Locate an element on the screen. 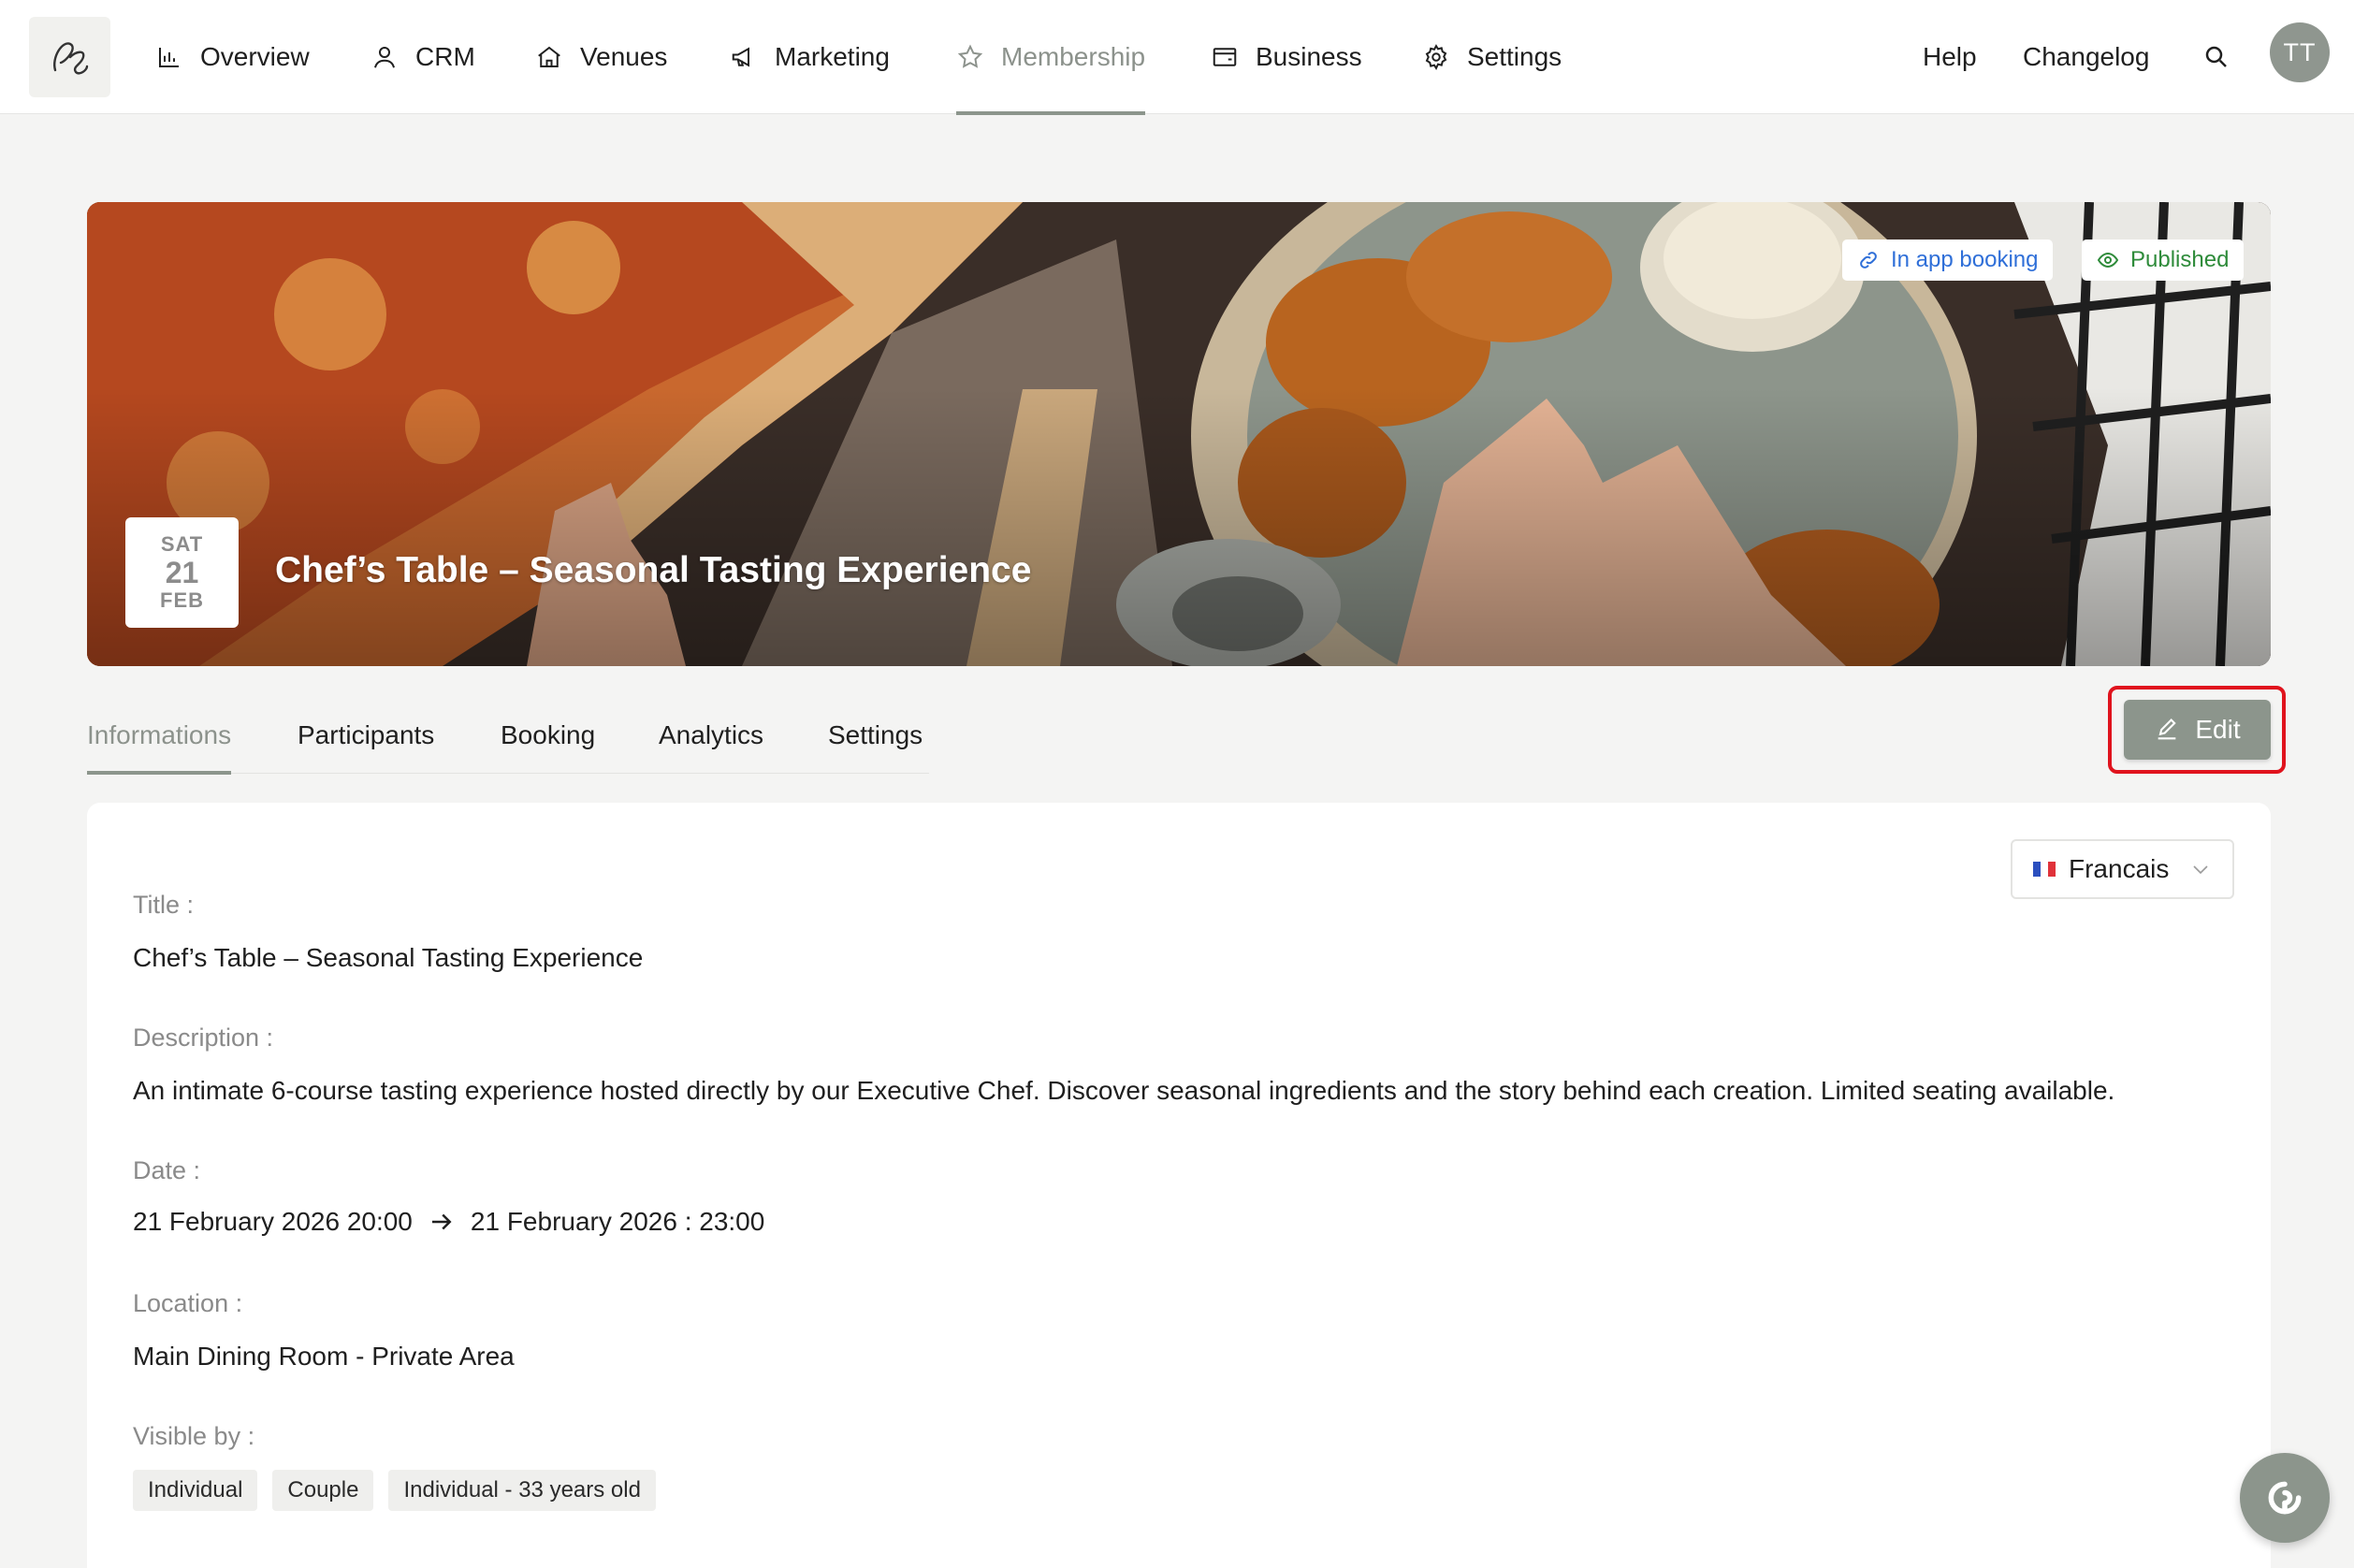 The image size is (2354, 1568). event-month: FEB is located at coordinates (182, 600).